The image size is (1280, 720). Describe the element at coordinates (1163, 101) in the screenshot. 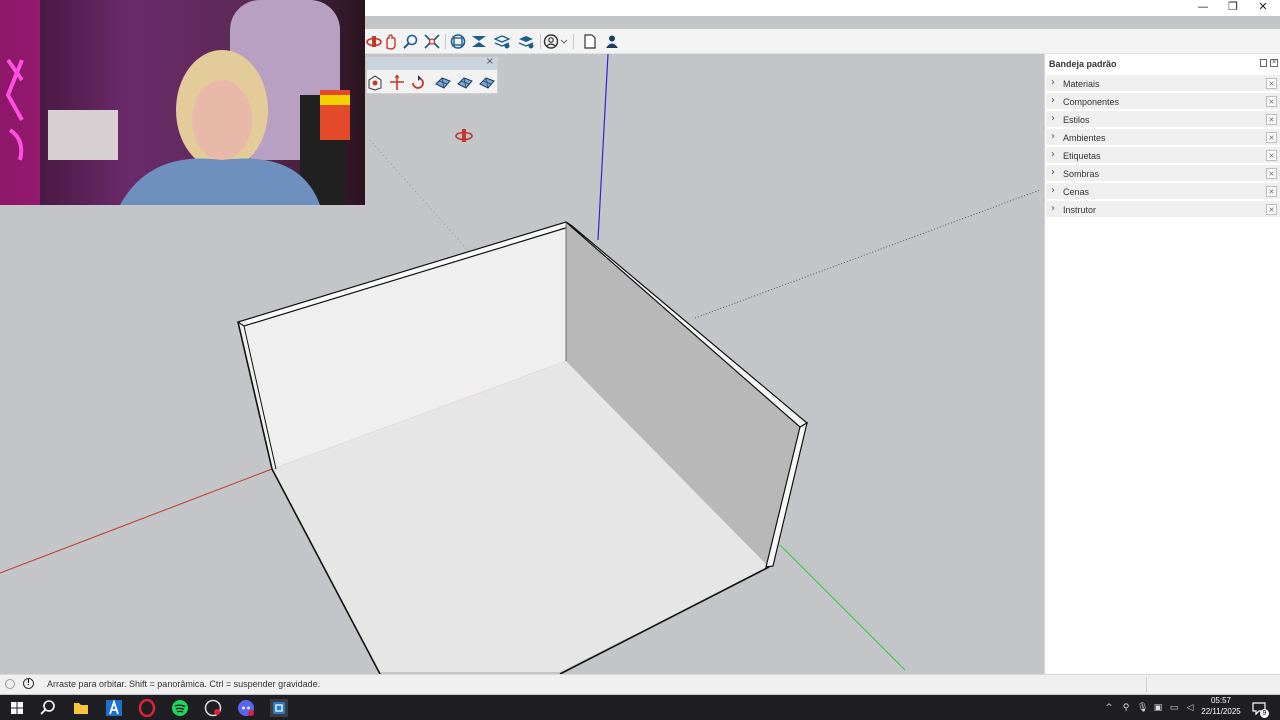

I see `tray-item-componentes: › Componentes ×` at that location.